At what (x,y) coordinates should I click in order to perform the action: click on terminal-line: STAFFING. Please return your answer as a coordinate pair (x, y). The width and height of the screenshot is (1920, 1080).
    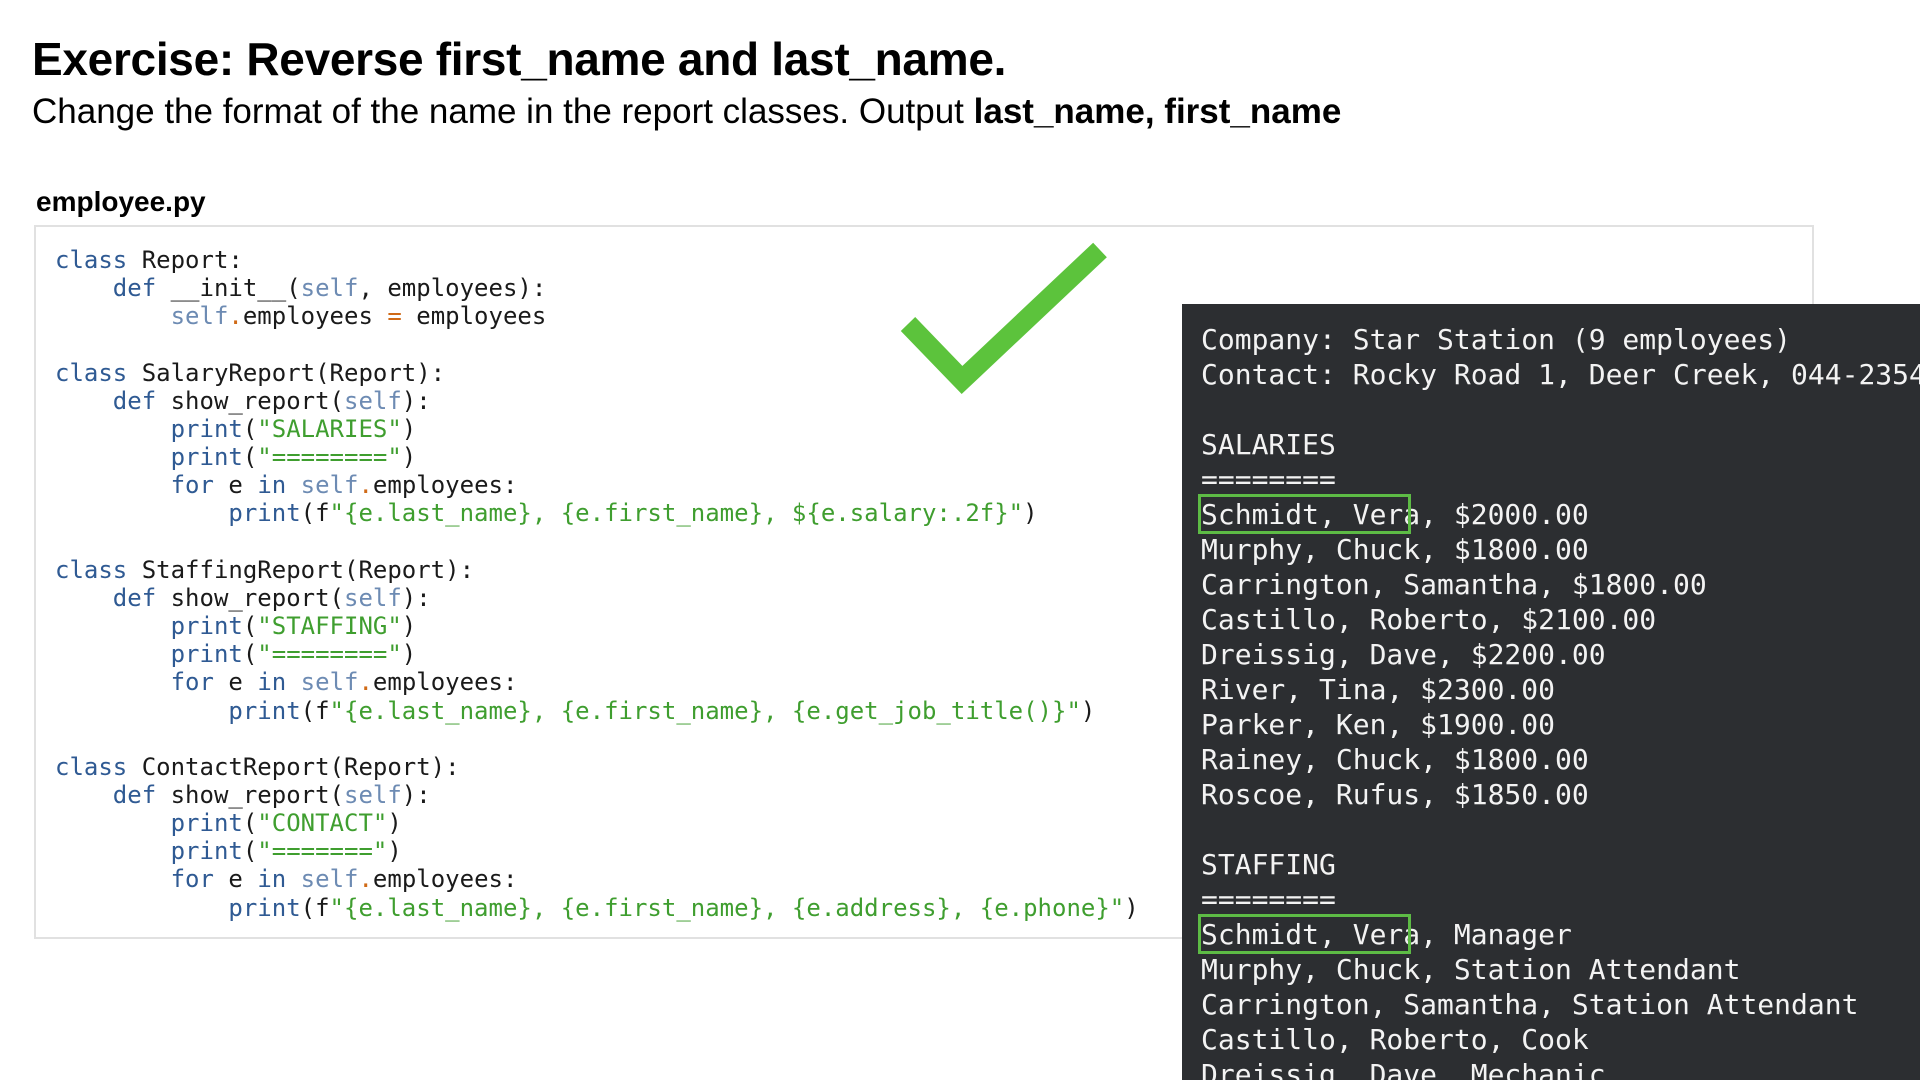
    Looking at the image, I should click on (1268, 864).